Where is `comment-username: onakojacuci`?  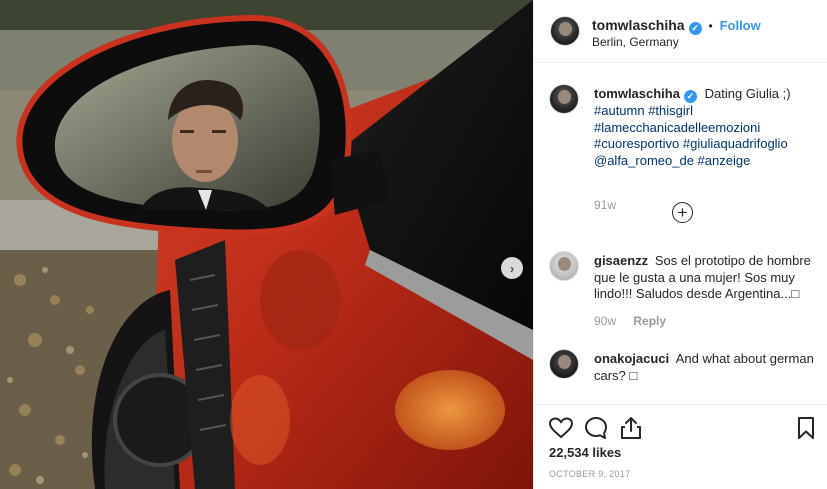 comment-username: onakojacuci is located at coordinates (631, 358).